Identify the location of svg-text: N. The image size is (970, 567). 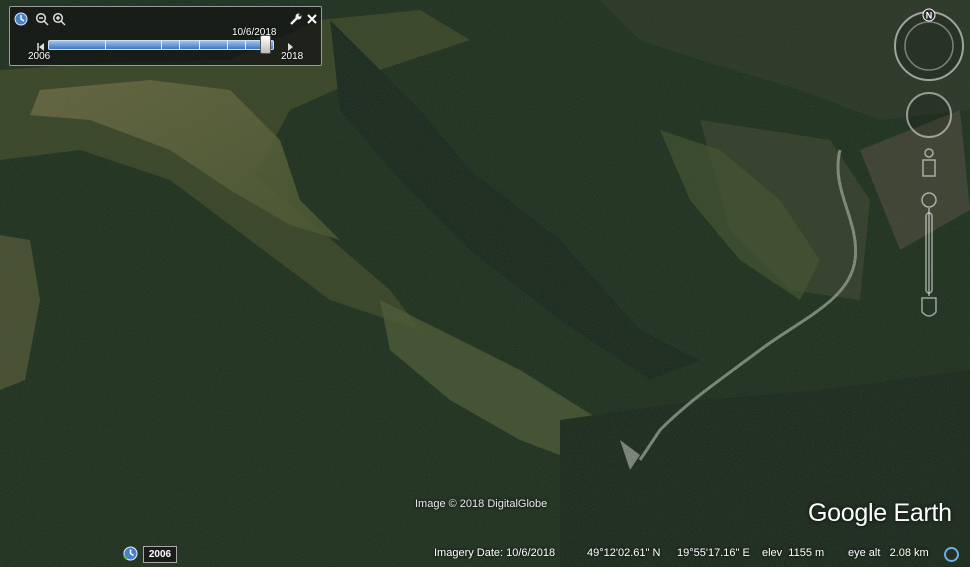
(929, 16).